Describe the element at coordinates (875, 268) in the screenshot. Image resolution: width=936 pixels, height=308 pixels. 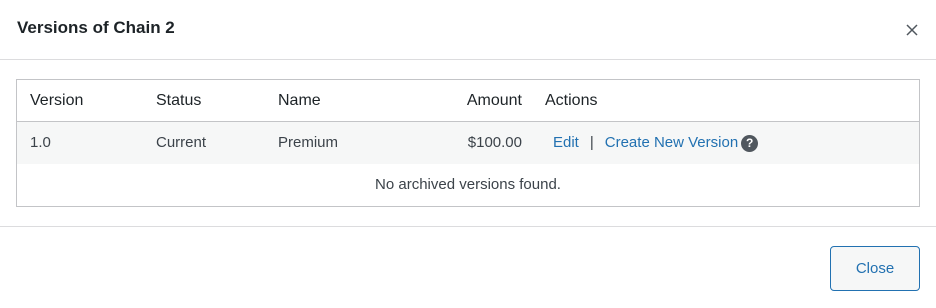
I see `close-button: Close` at that location.